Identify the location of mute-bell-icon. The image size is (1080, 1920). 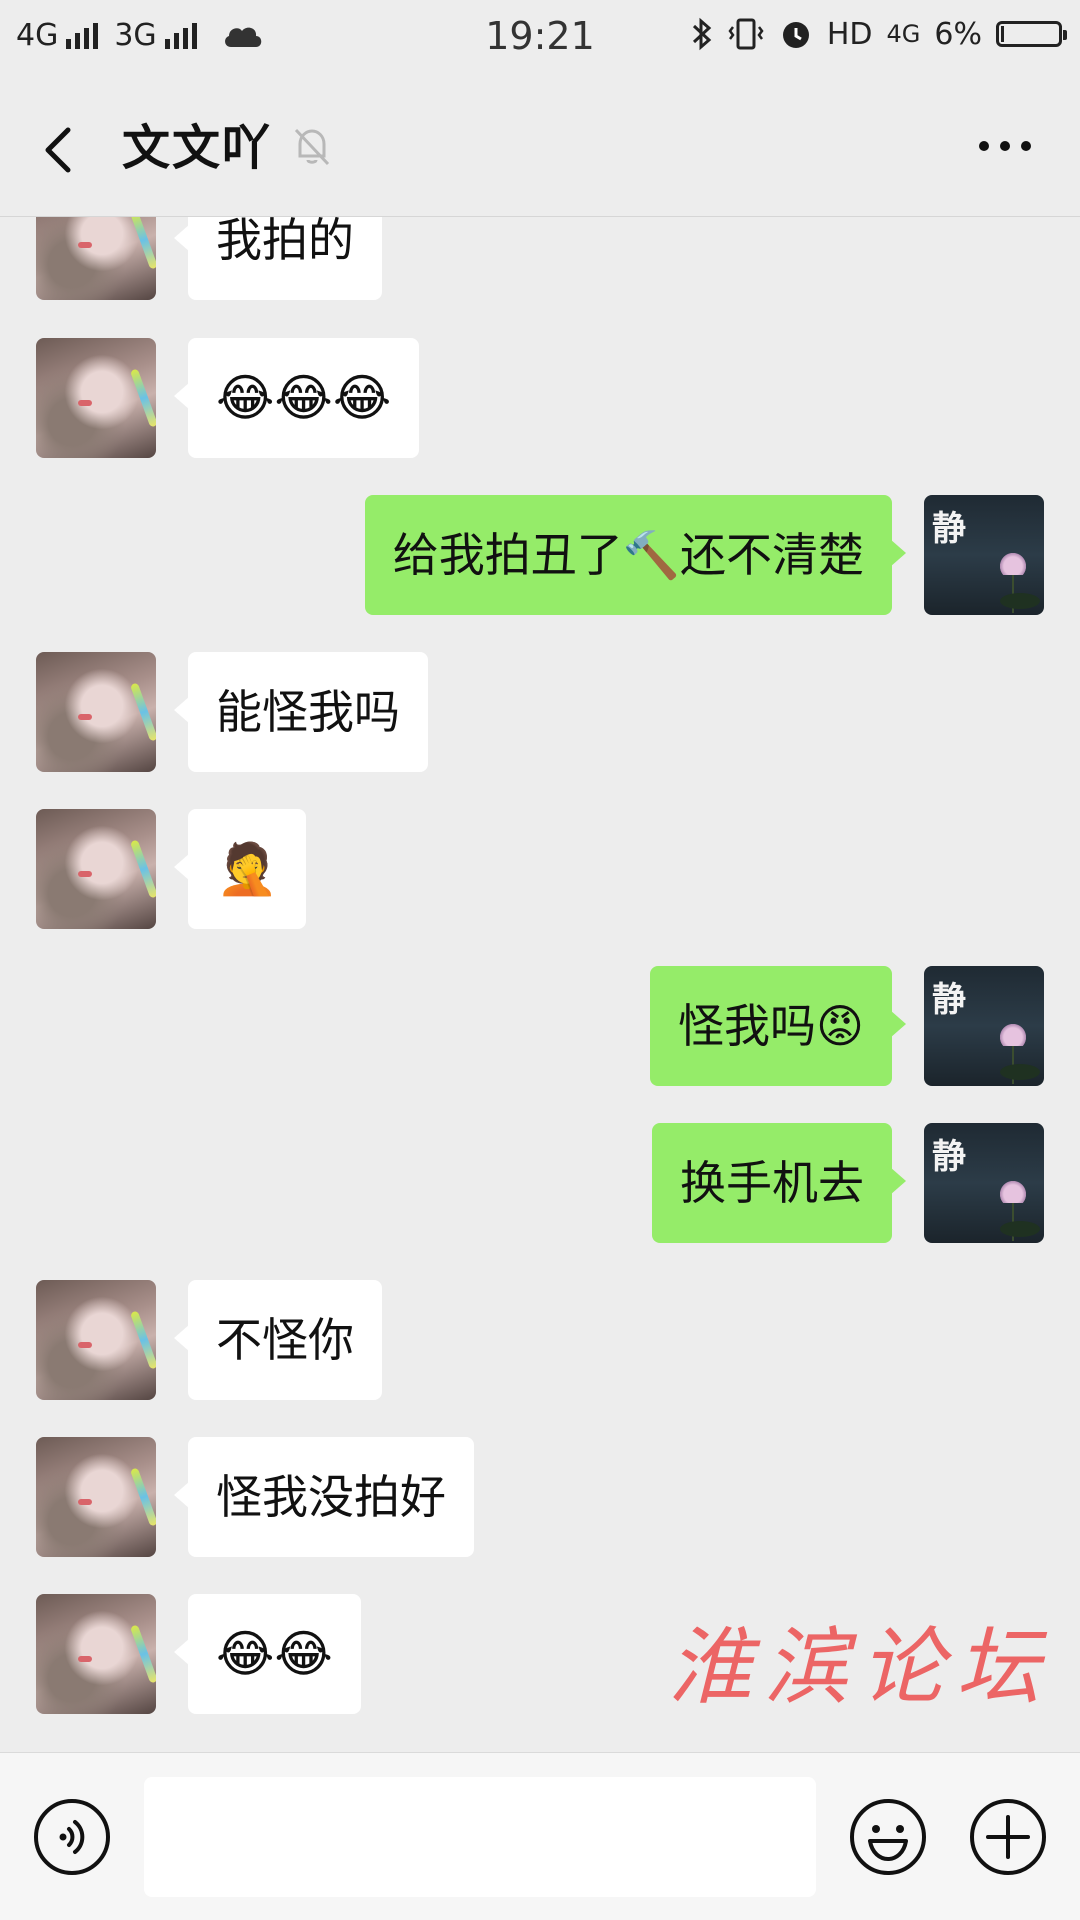
(312, 147).